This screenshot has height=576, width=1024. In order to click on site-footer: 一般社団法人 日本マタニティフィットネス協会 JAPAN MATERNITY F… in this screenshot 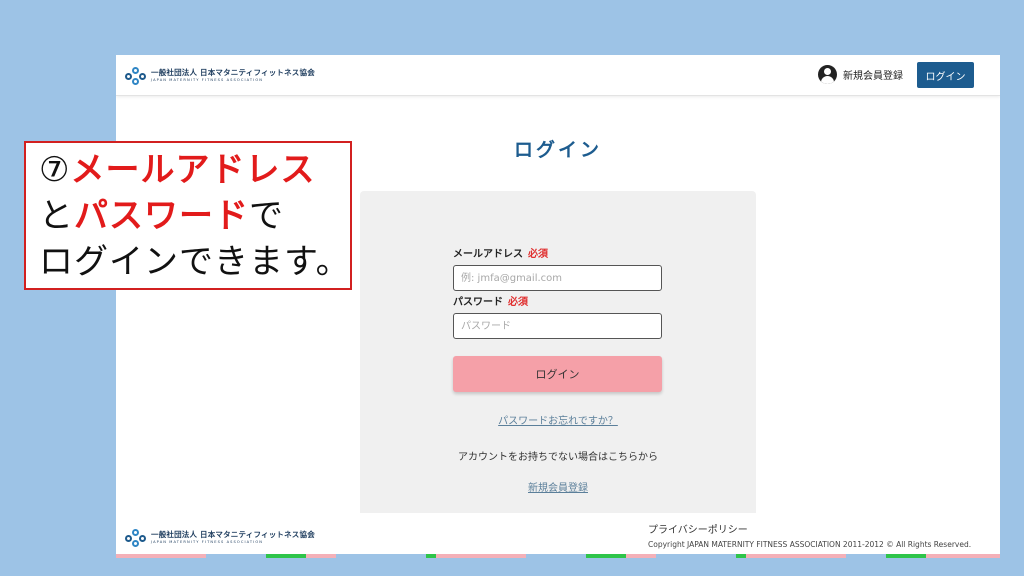, I will do `click(558, 533)`.